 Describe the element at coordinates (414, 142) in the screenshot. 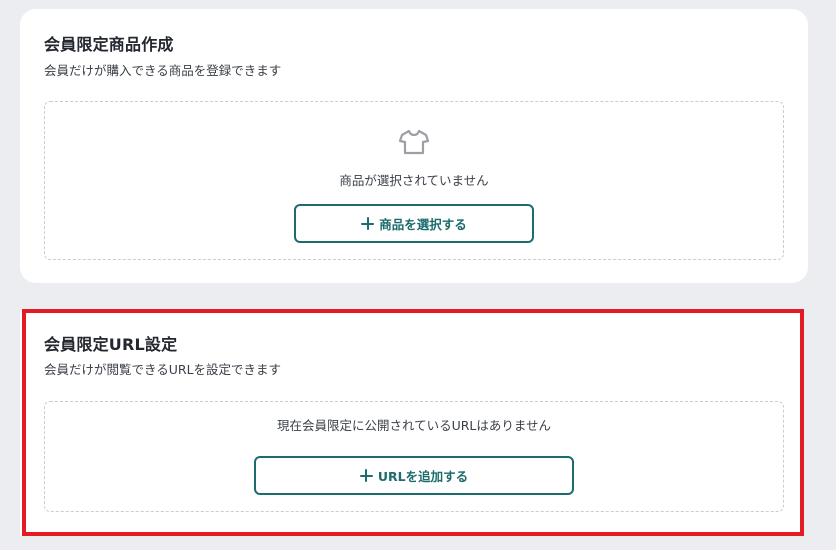

I see `shirt-icon` at that location.